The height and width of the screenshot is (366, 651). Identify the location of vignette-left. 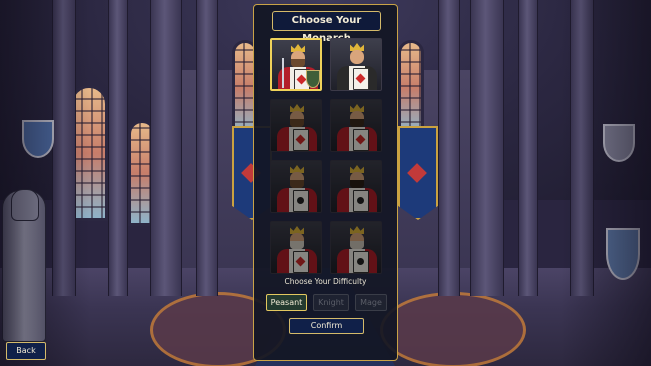
(45, 183).